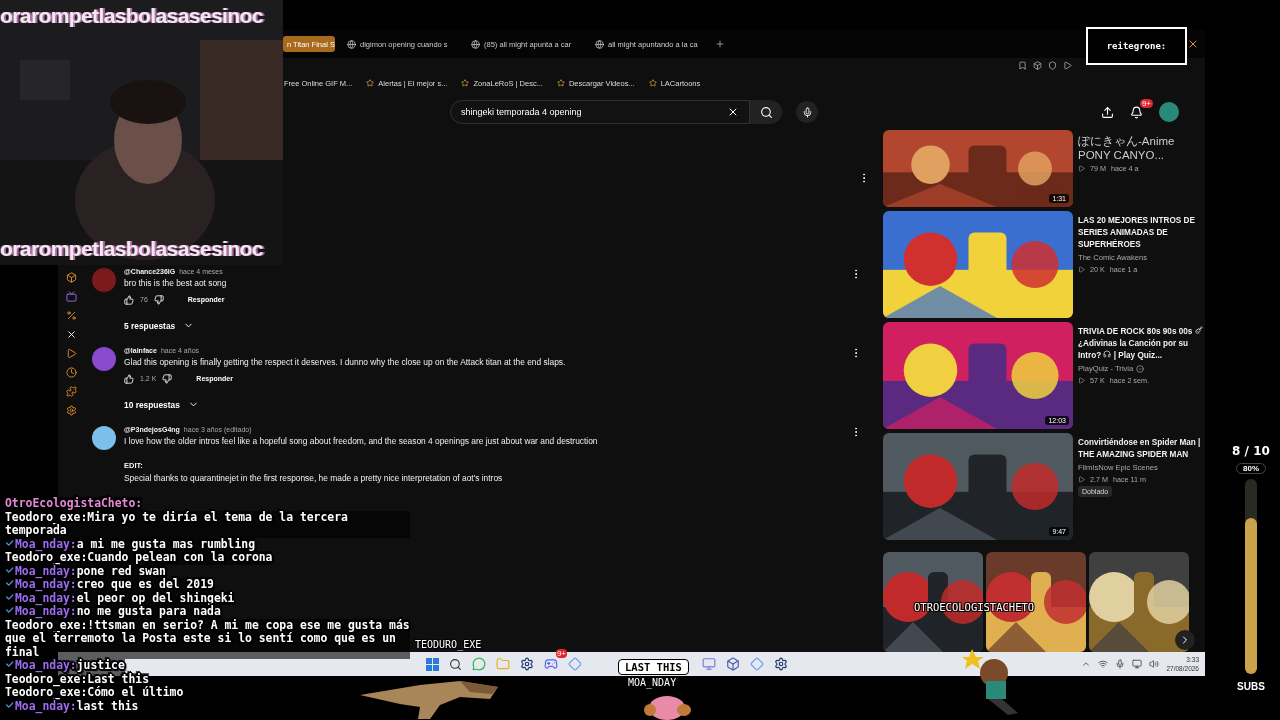  What do you see at coordinates (85, 571) in the screenshot?
I see `chat-message: Moa_nday:pone red swan` at bounding box center [85, 571].